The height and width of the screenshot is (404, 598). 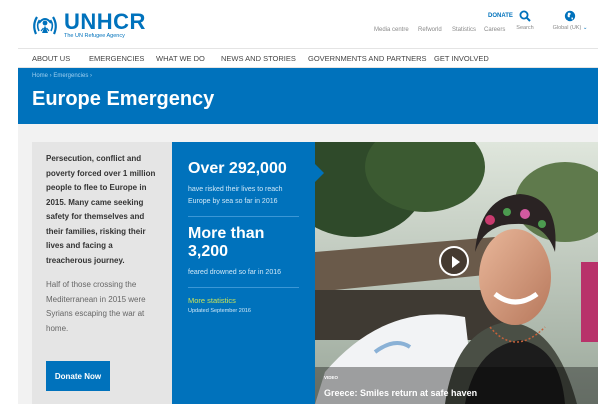 I want to click on media-centre-link: Media centre, so click(x=391, y=30).